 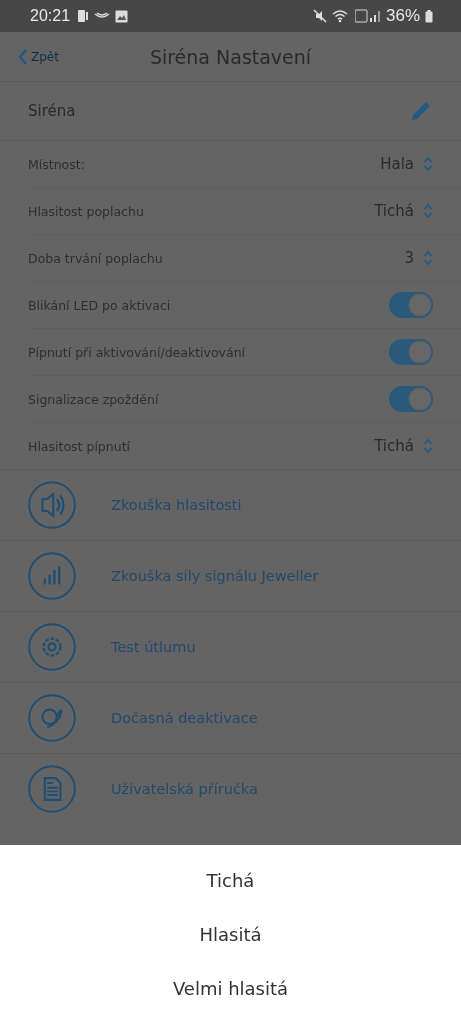 What do you see at coordinates (215, 576) in the screenshot?
I see `action-link: Zkouška síly signálu Jeweller` at bounding box center [215, 576].